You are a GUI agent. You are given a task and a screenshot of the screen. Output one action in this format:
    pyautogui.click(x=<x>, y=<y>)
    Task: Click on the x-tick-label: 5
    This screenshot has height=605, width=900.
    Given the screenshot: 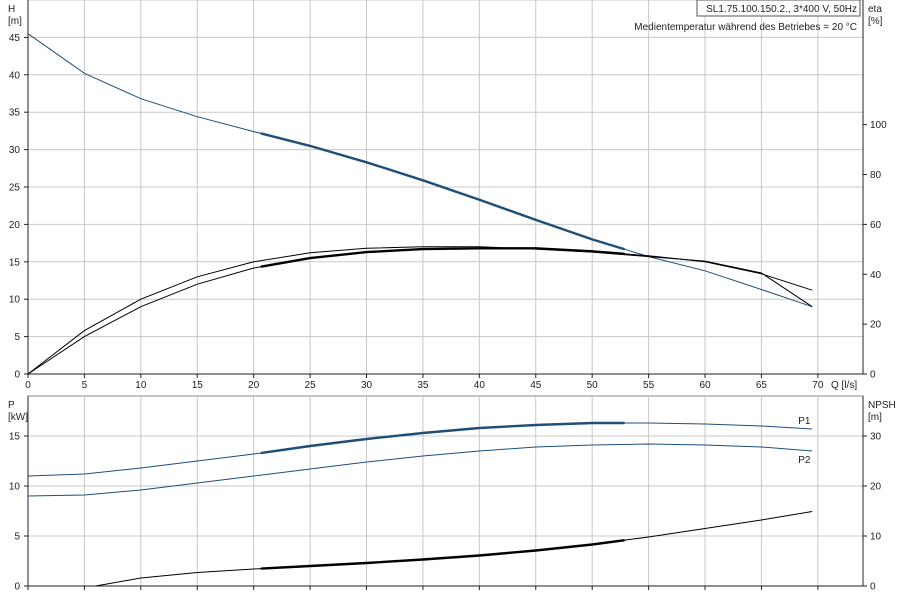 What is the action you would take?
    pyautogui.click(x=85, y=385)
    